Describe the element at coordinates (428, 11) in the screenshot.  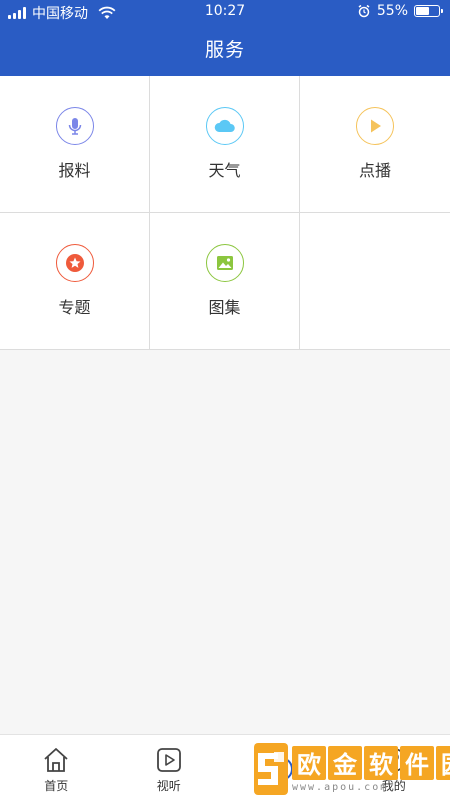
I see `battery-icon` at that location.